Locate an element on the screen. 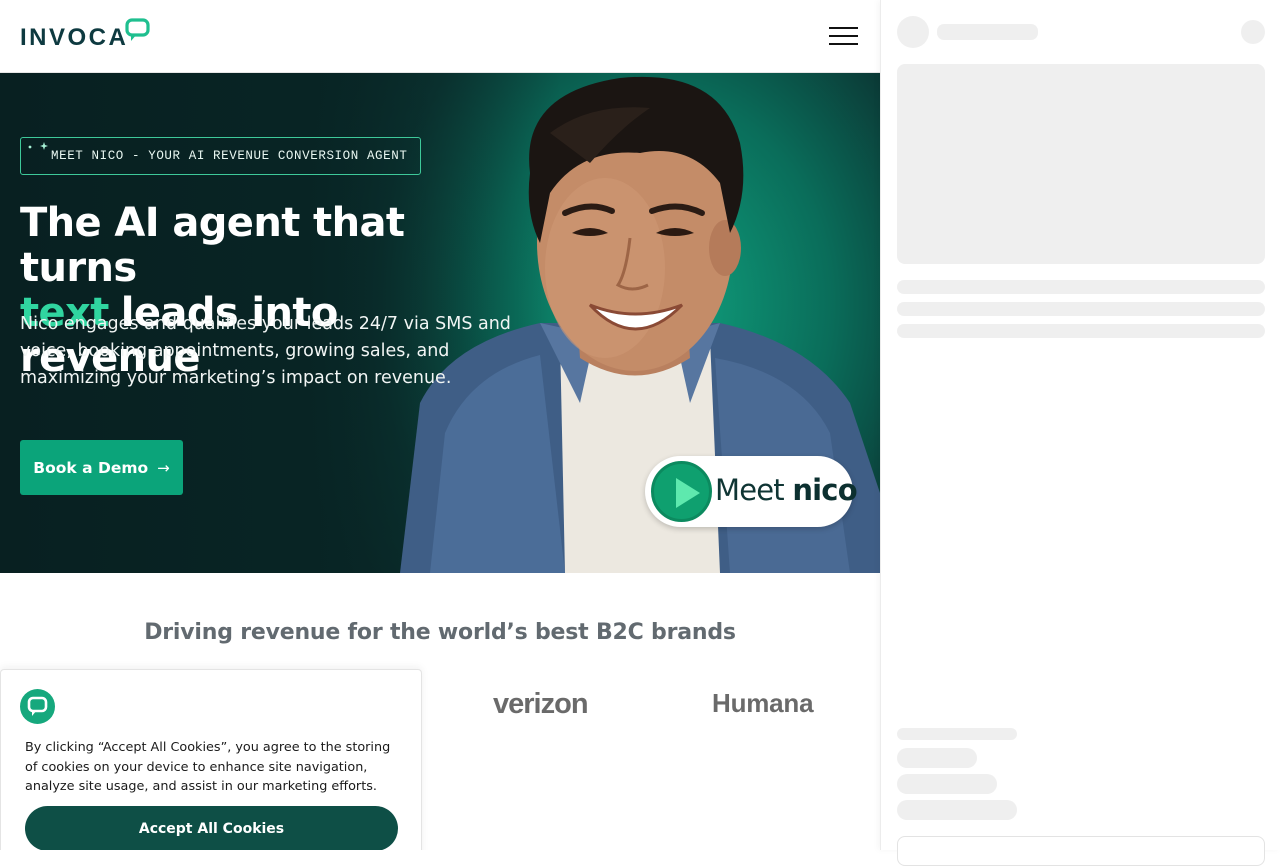 Image resolution: width=1280 pixels, height=866 pixels. logo-text: INVOCA is located at coordinates (74, 37).